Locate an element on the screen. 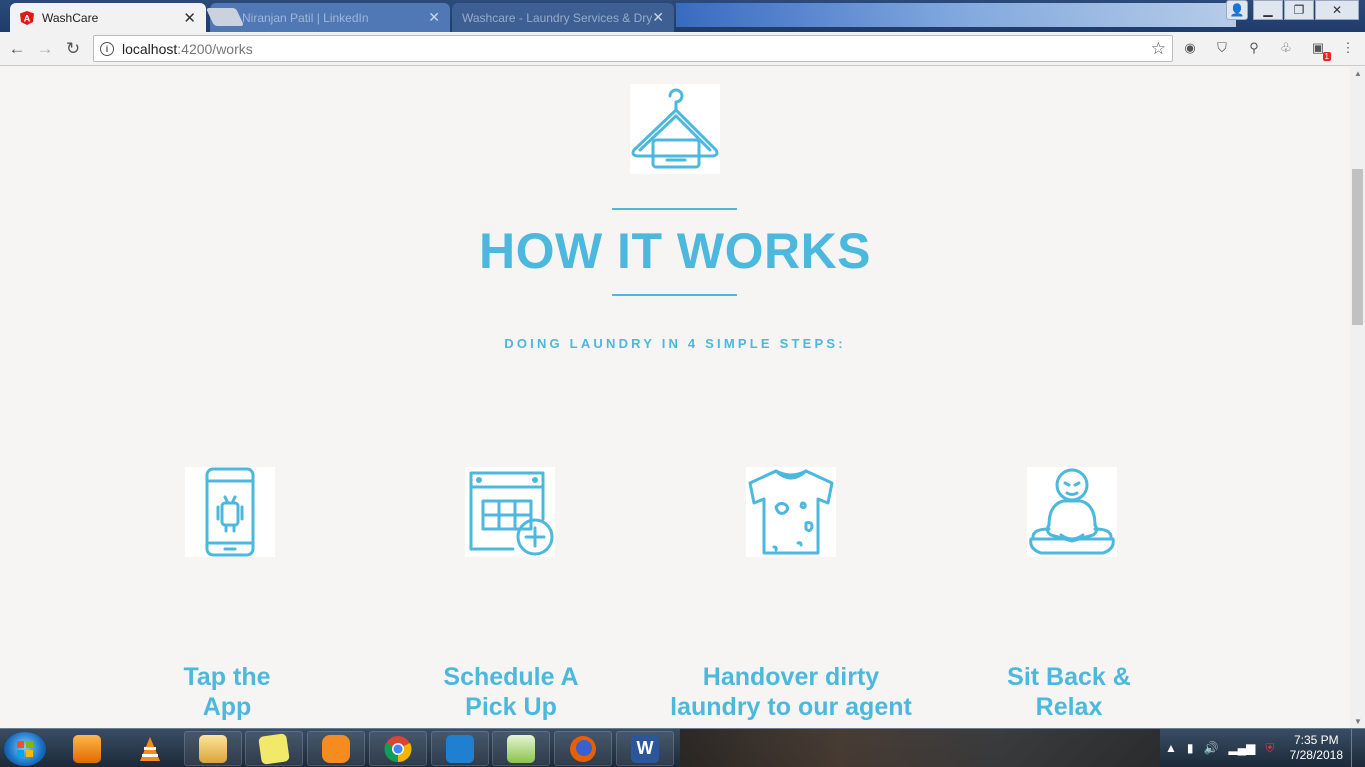  scrollbar-thumb is located at coordinates (1357, 247).